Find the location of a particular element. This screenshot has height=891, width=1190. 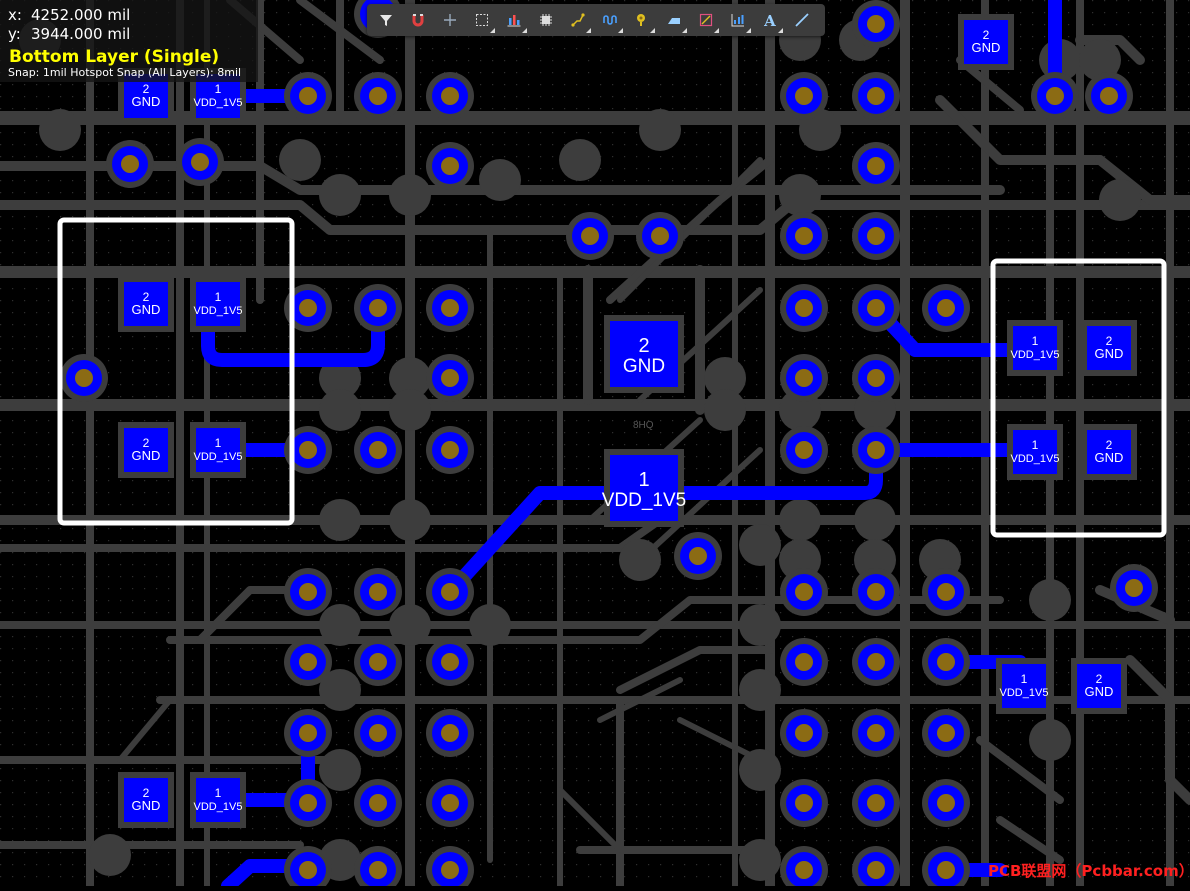

tune-length-tool-button is located at coordinates (610, 20).